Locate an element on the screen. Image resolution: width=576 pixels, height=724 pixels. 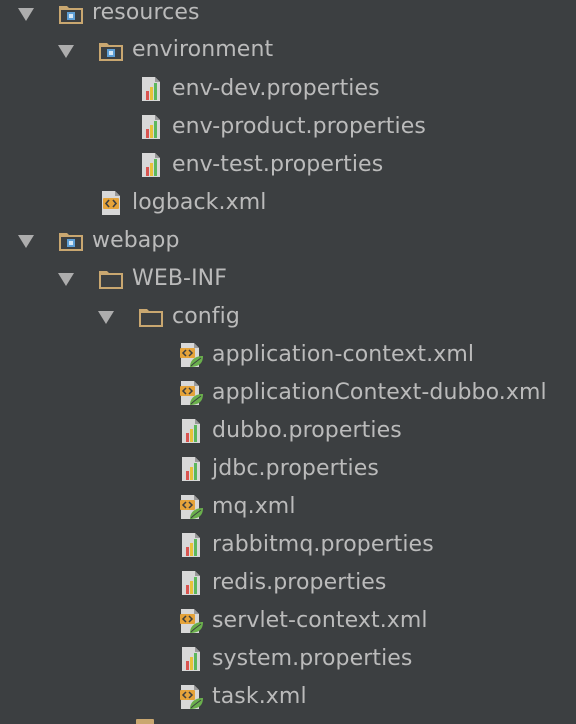
tree-node-label: jdbc.properties is located at coordinates (295, 468).